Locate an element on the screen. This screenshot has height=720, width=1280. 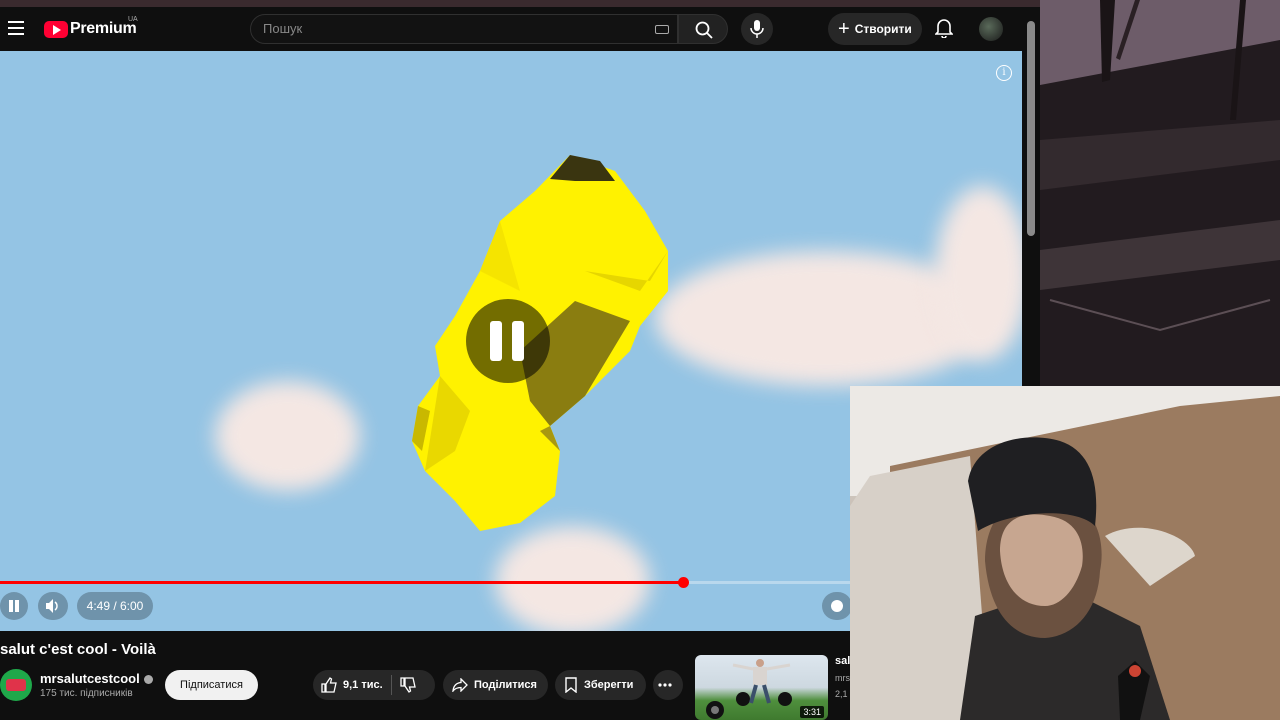
subscribe-button: Підписатися is located at coordinates (211, 685).